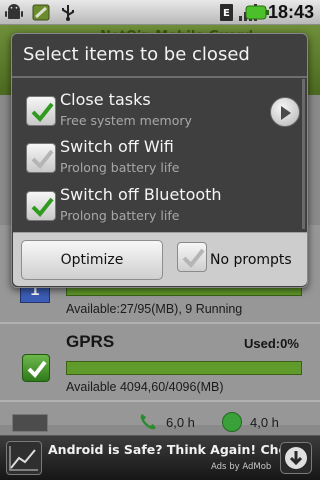 This screenshot has height=480, width=320. What do you see at coordinates (232, 422) in the screenshot?
I see `globe-icon` at bounding box center [232, 422].